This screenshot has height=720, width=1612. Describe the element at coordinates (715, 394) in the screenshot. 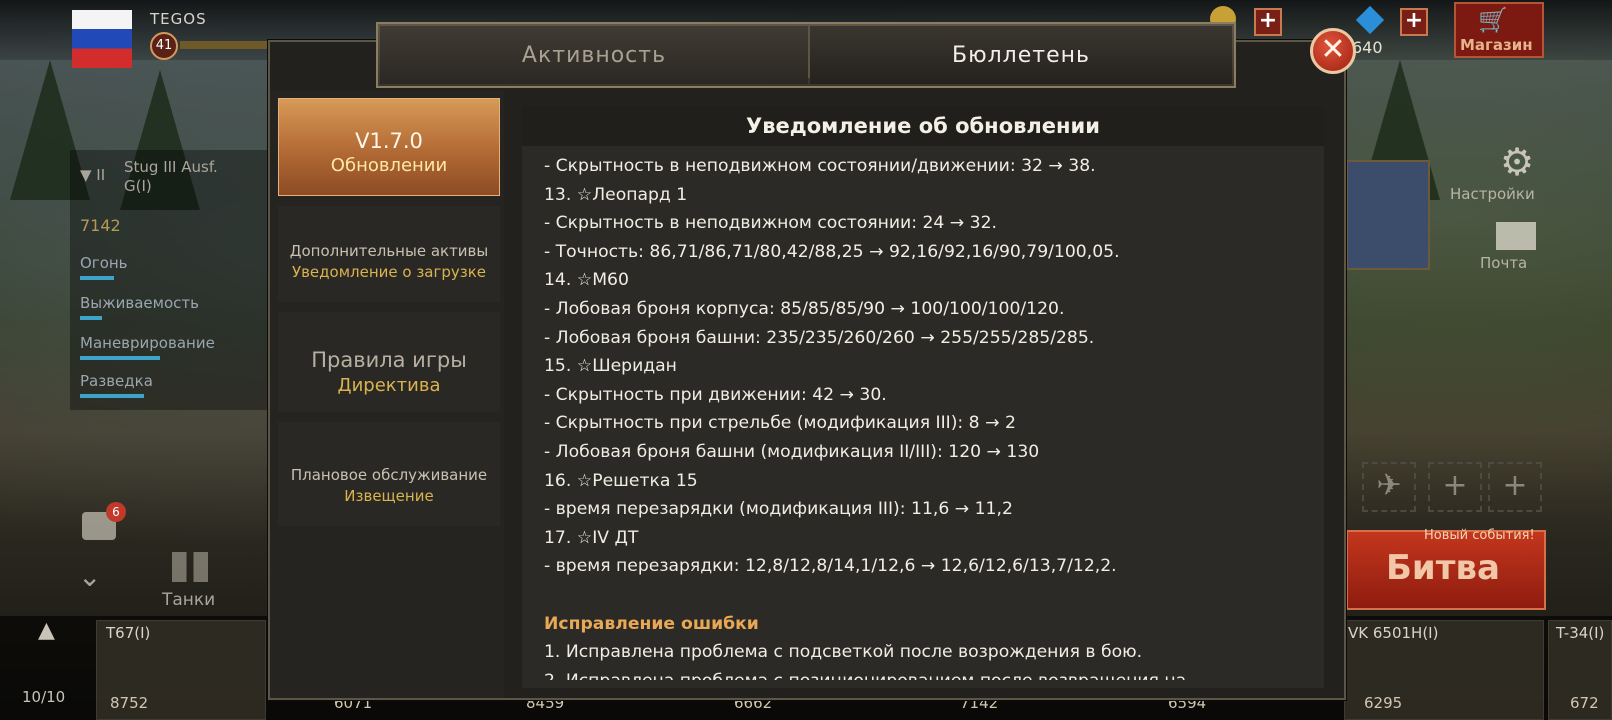

I see `bulletin-line: - Скрытность при движении: 42 → 30.` at that location.